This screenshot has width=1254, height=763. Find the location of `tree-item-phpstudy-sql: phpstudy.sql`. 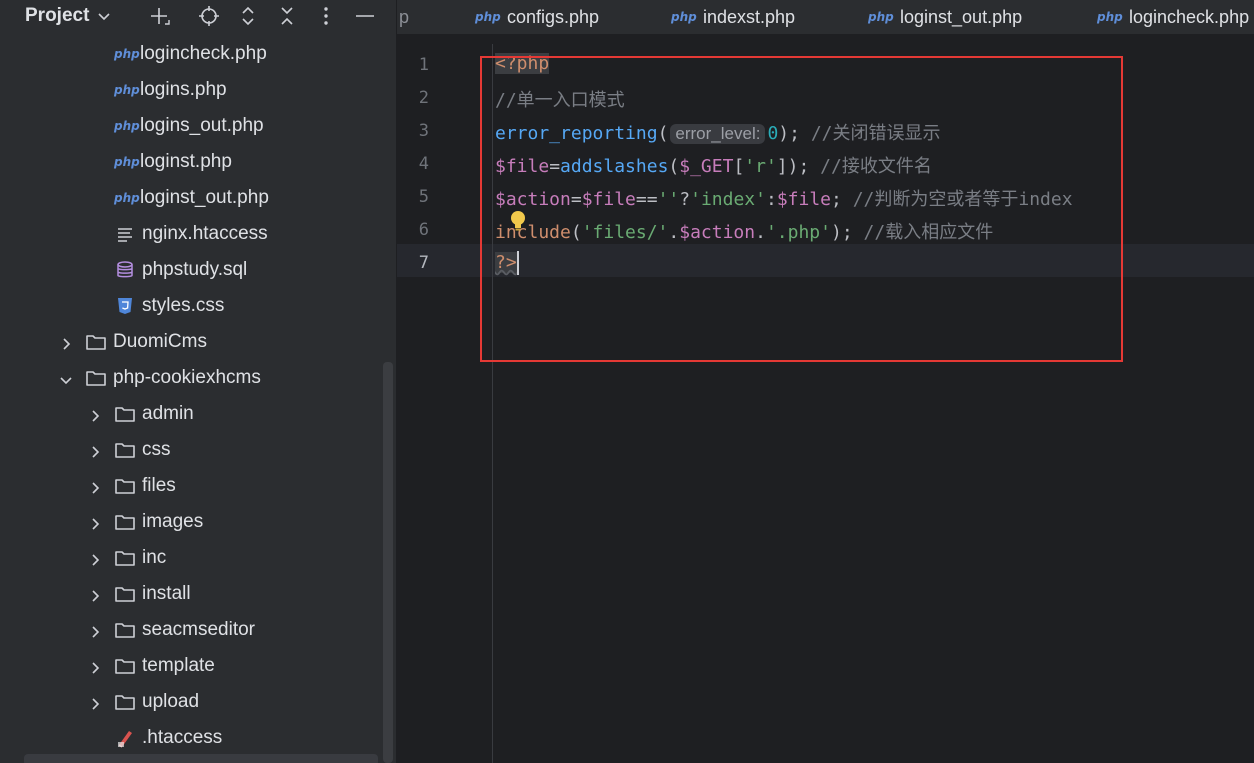

tree-item-phpstudy-sql: phpstudy.sql is located at coordinates (198, 270).